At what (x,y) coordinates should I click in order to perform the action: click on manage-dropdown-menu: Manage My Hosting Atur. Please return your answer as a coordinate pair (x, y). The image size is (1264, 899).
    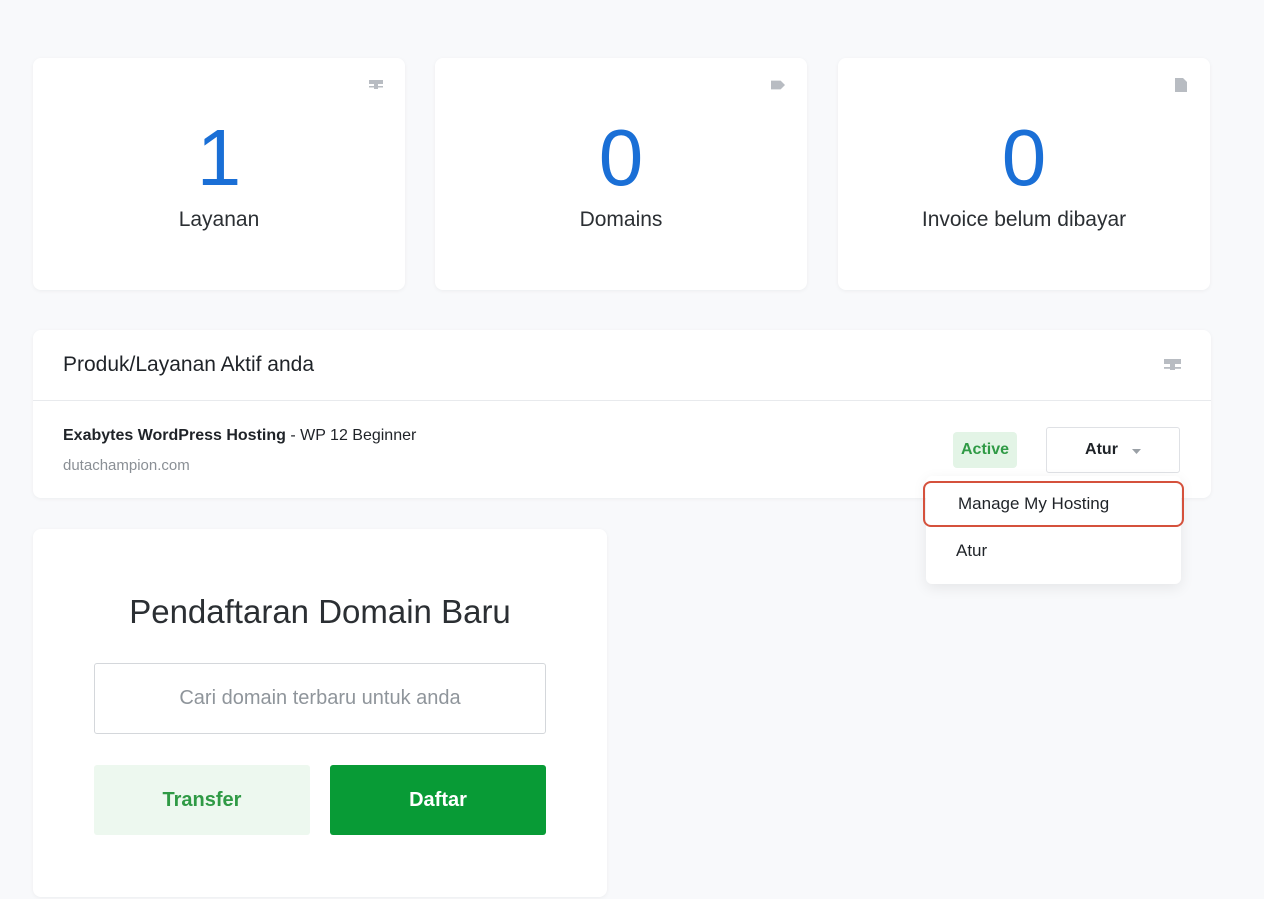
    Looking at the image, I should click on (1053, 530).